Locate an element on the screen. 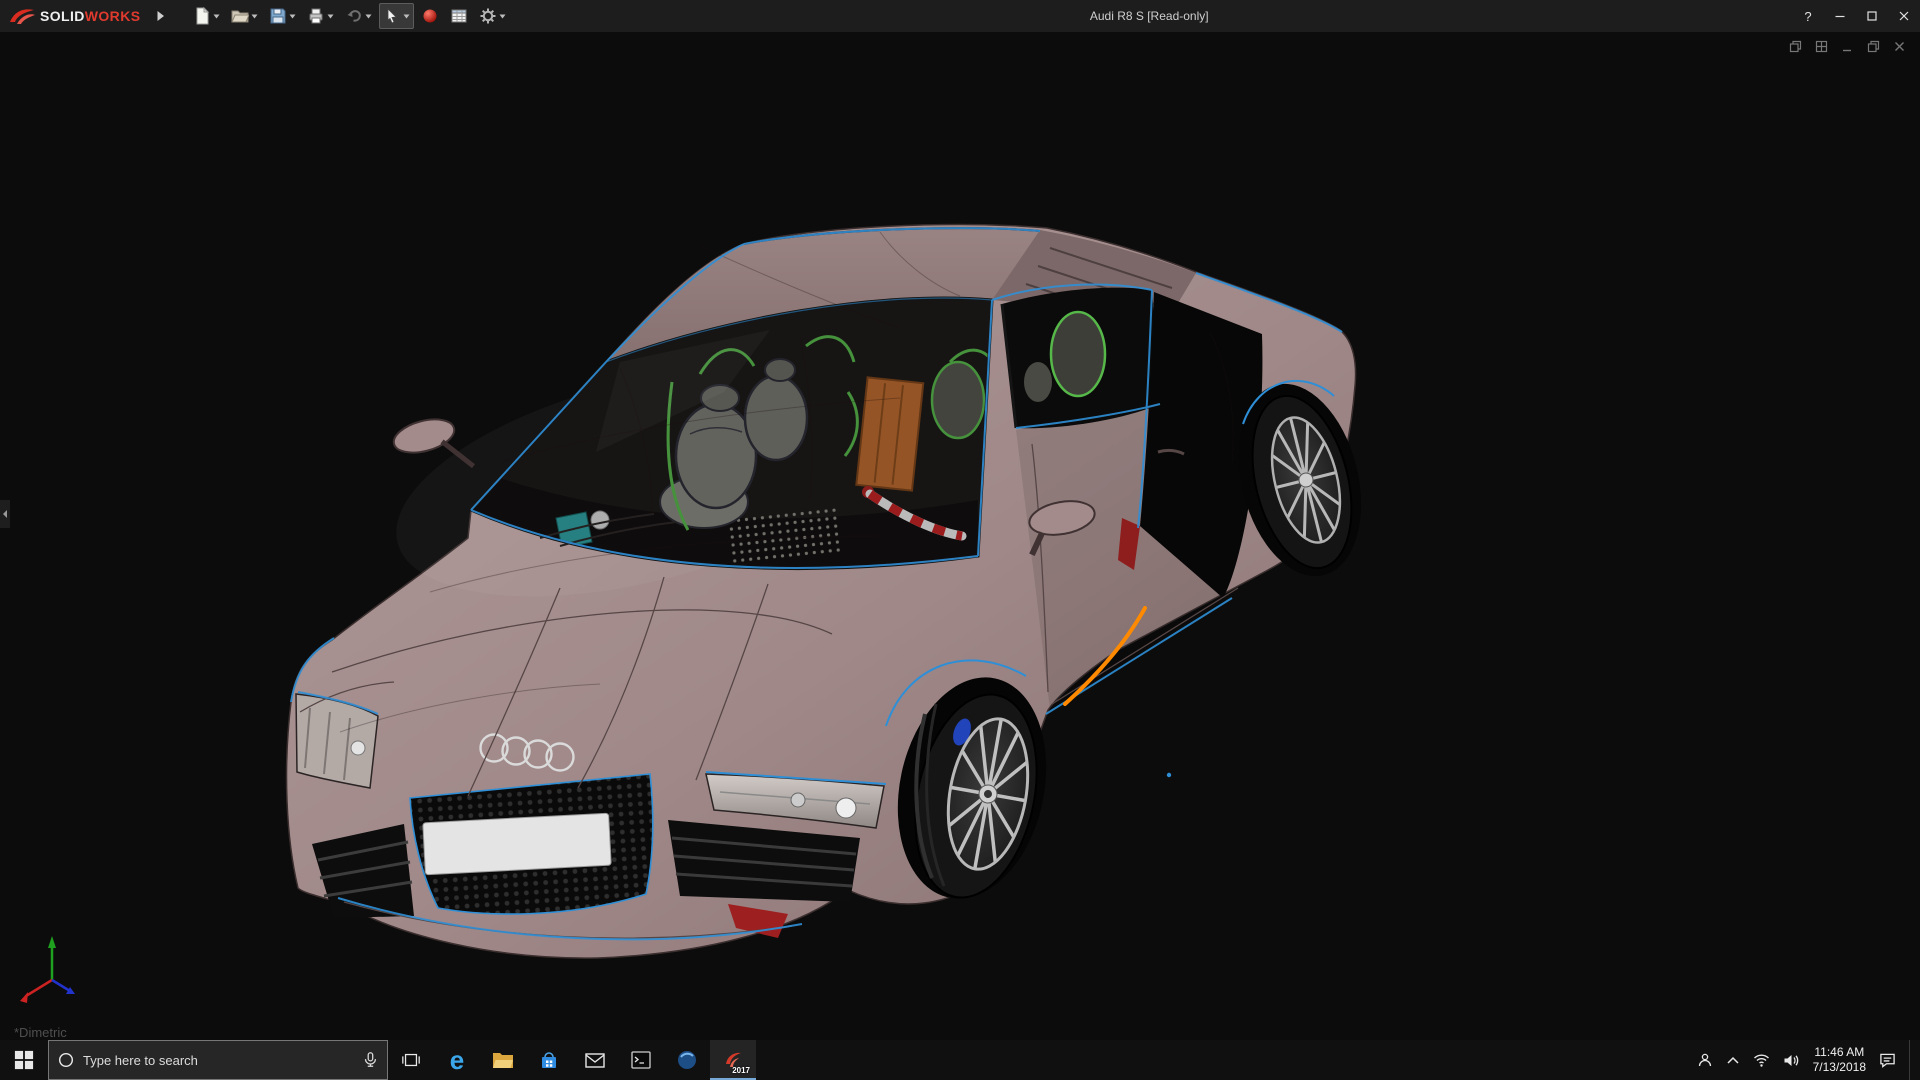  search-input is located at coordinates (218, 1060).